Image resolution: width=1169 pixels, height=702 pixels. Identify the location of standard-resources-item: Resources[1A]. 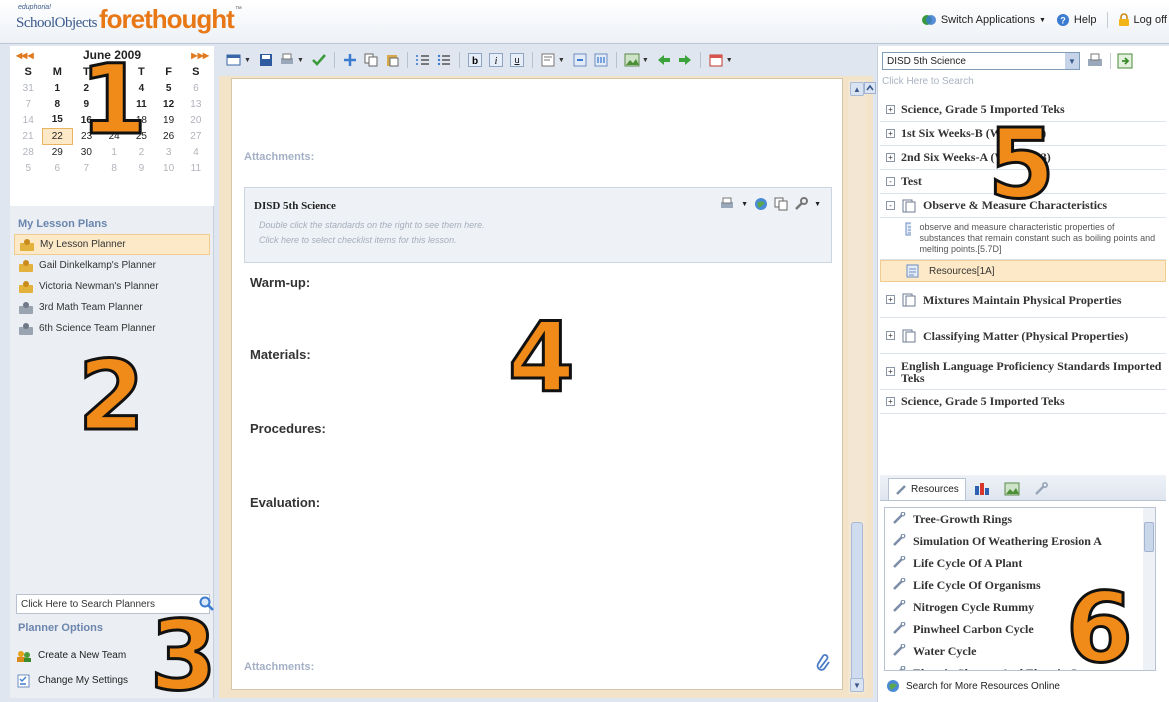
(1023, 271).